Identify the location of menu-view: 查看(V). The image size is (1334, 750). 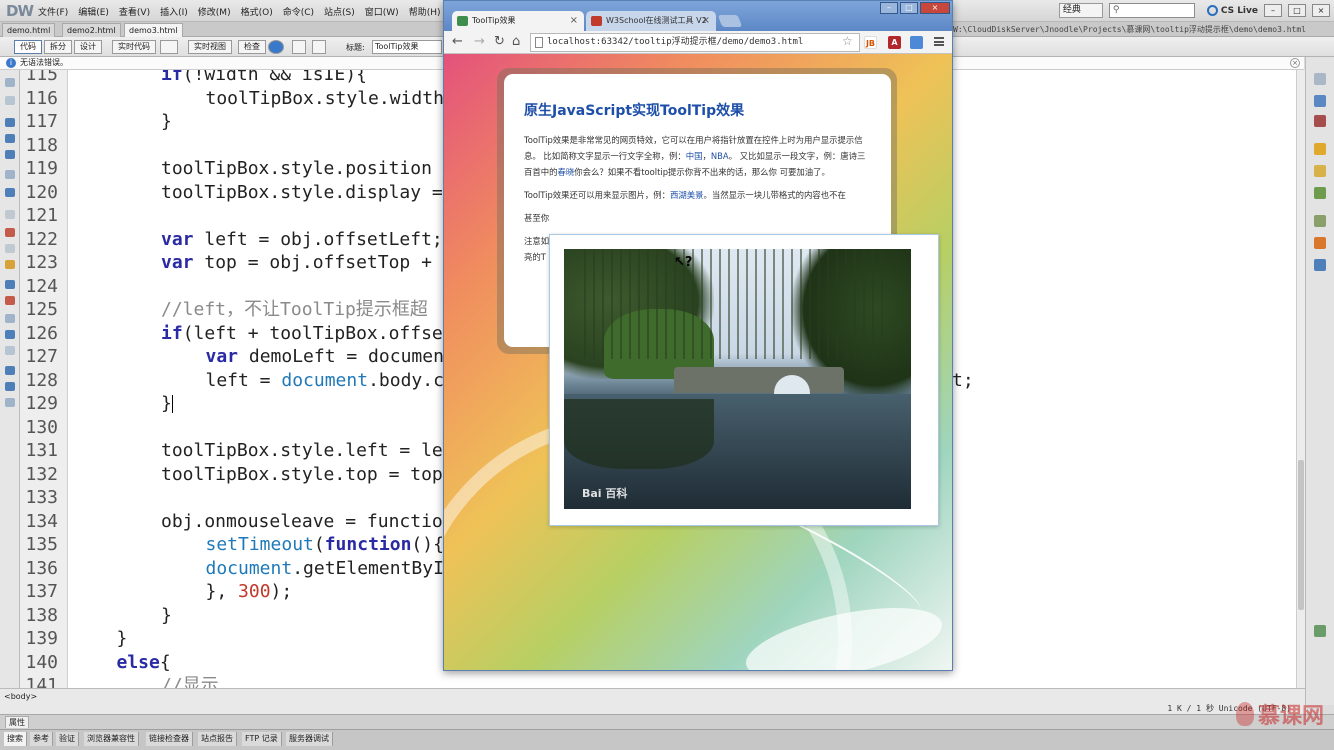
(134, 11).